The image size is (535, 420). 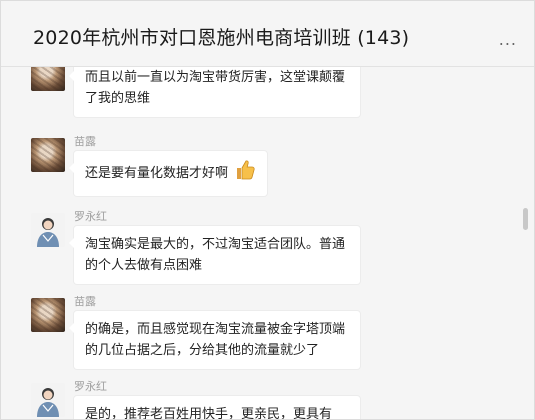 I want to click on message-bubble: 淘宝确实是最大的，不过淘宝适合团队。普通的个人去做有点困难, so click(x=214, y=255).